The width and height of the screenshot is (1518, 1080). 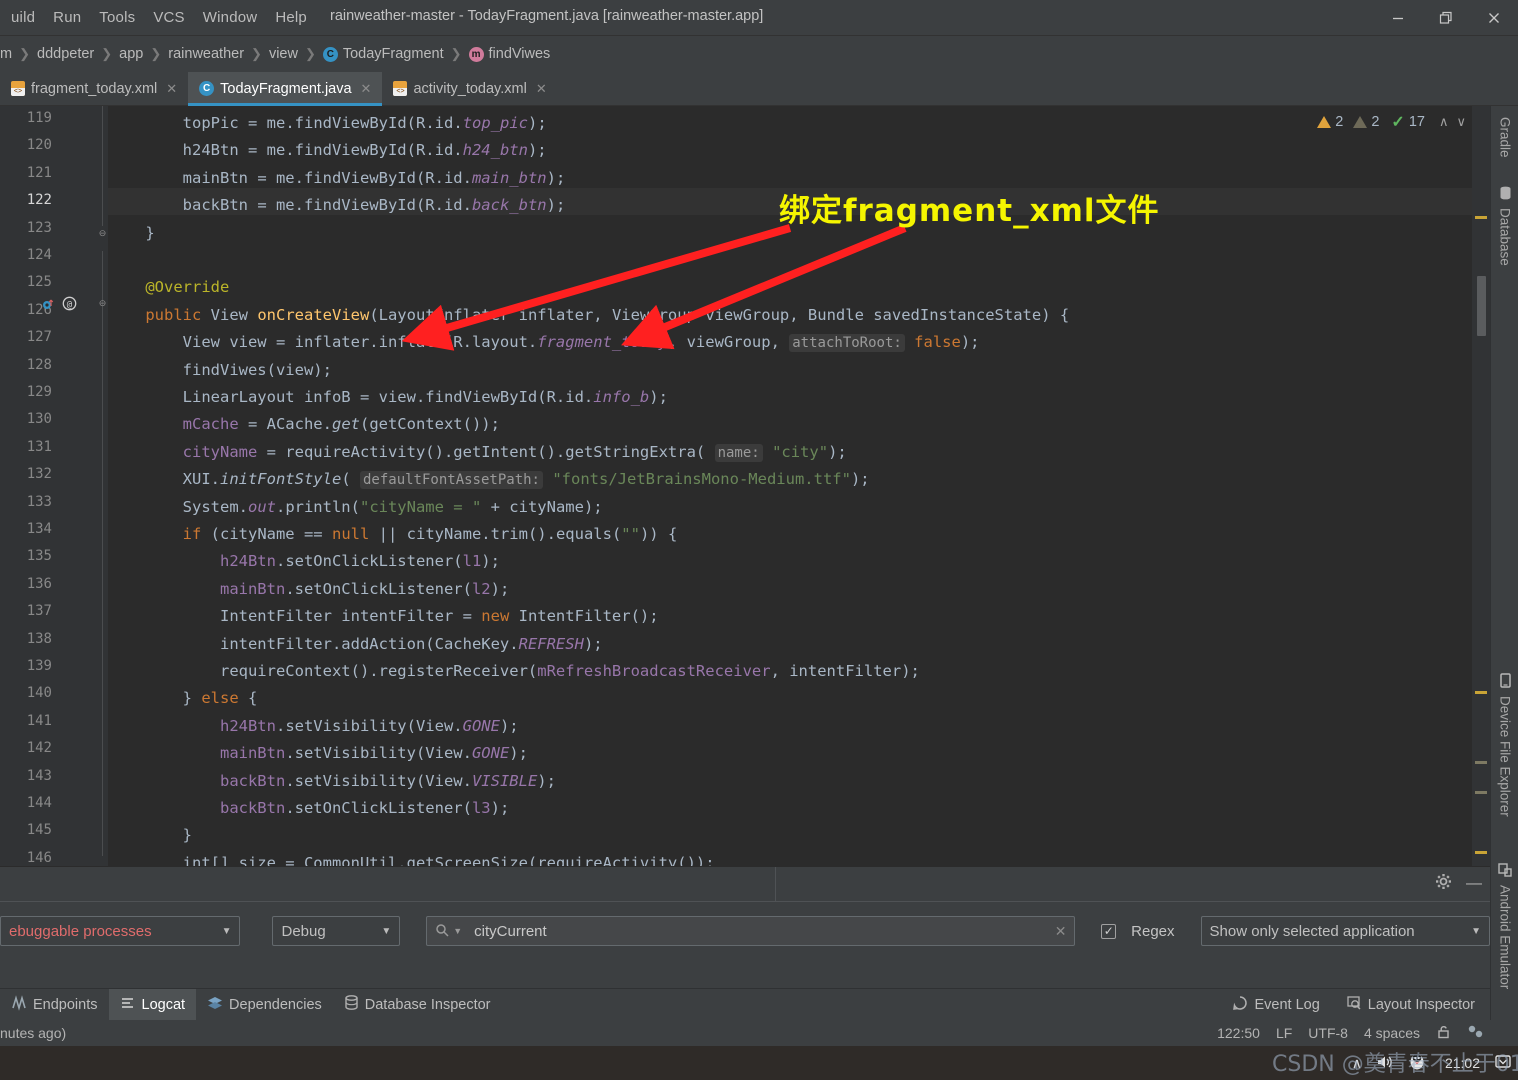 I want to click on code-line: @Override, so click(x=168, y=287).